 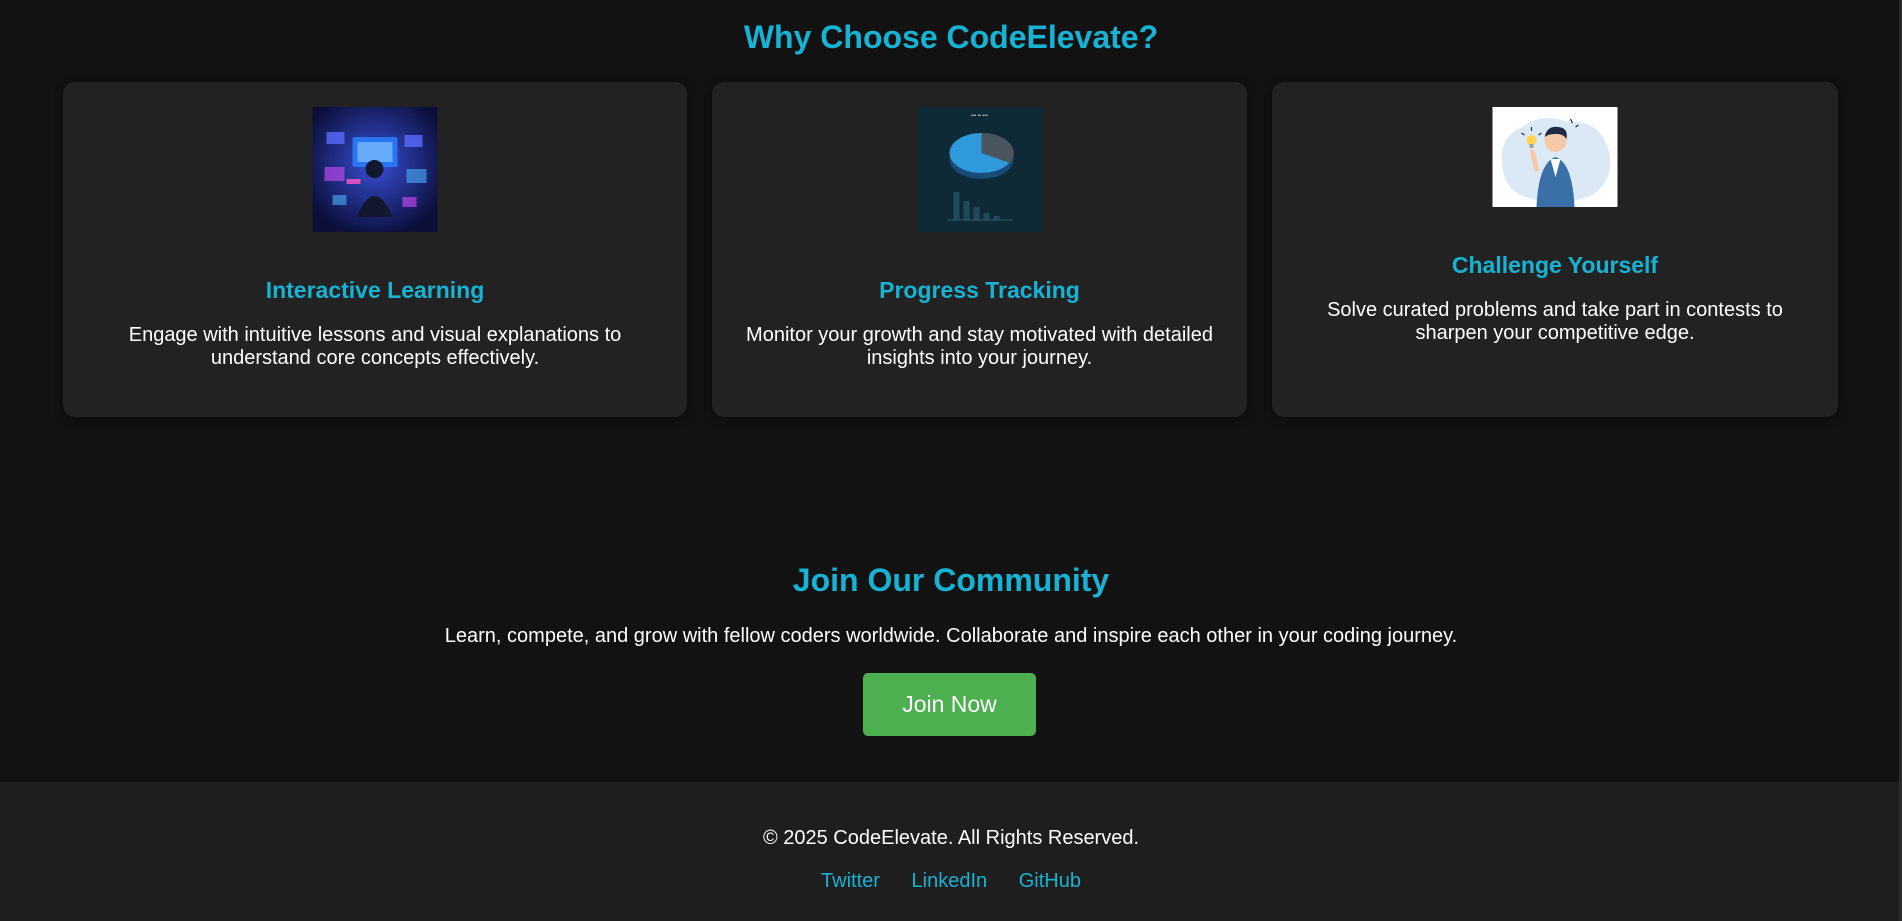 I want to click on progress-chart-illustration: ••• •• •••, so click(x=979, y=169).